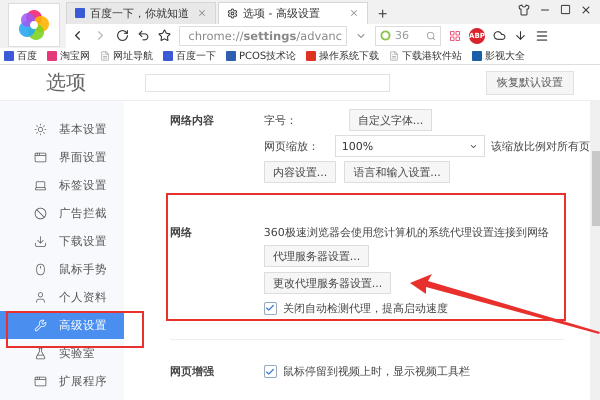 The width and height of the screenshot is (600, 400). Describe the element at coordinates (540, 146) in the screenshot. I see `zoom-note: 该缩放比例对所有页` at that location.